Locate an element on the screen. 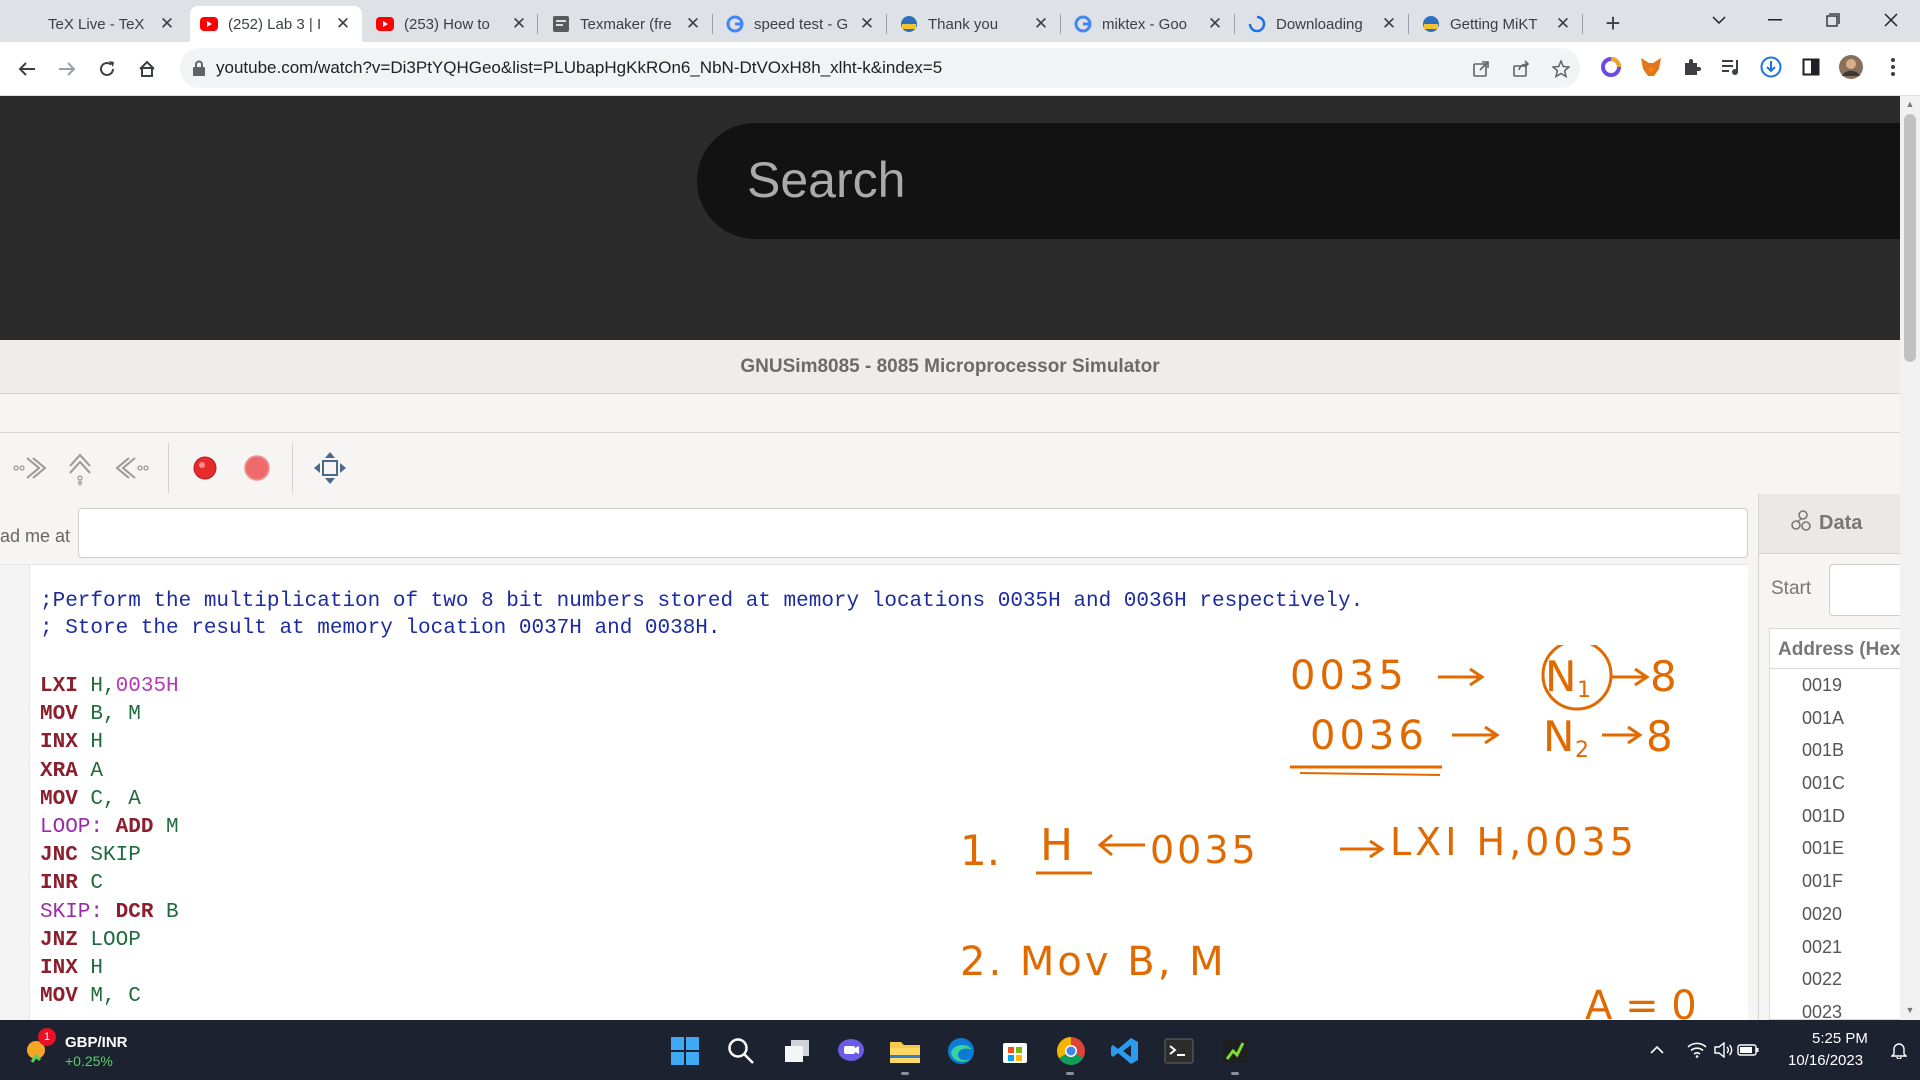  reload-icon is located at coordinates (107, 69).